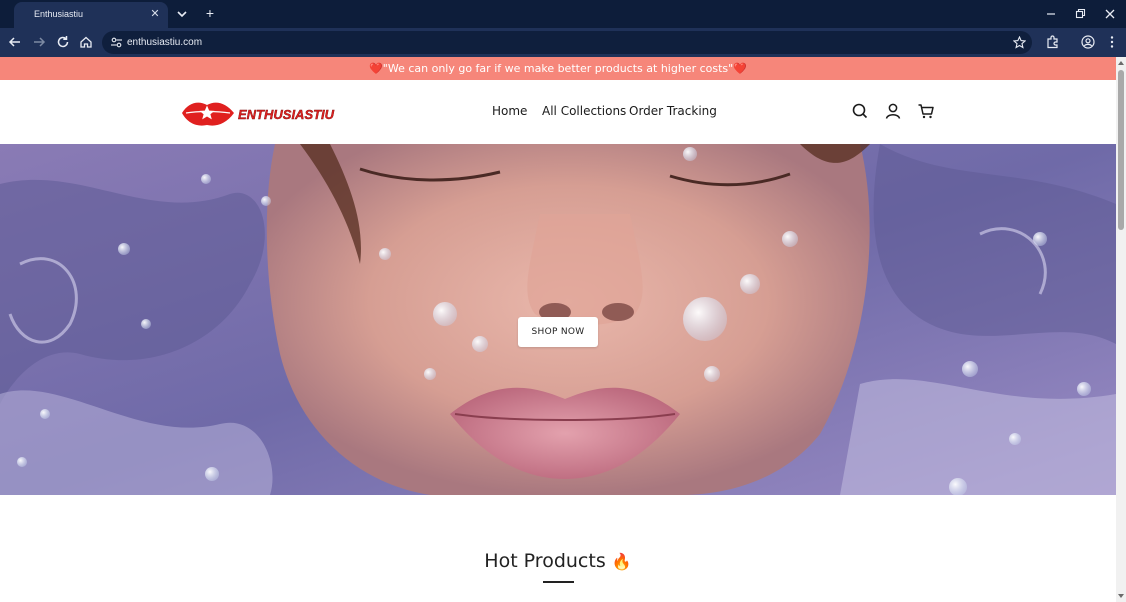  What do you see at coordinates (1051, 14) in the screenshot?
I see `minimize-icon` at bounding box center [1051, 14].